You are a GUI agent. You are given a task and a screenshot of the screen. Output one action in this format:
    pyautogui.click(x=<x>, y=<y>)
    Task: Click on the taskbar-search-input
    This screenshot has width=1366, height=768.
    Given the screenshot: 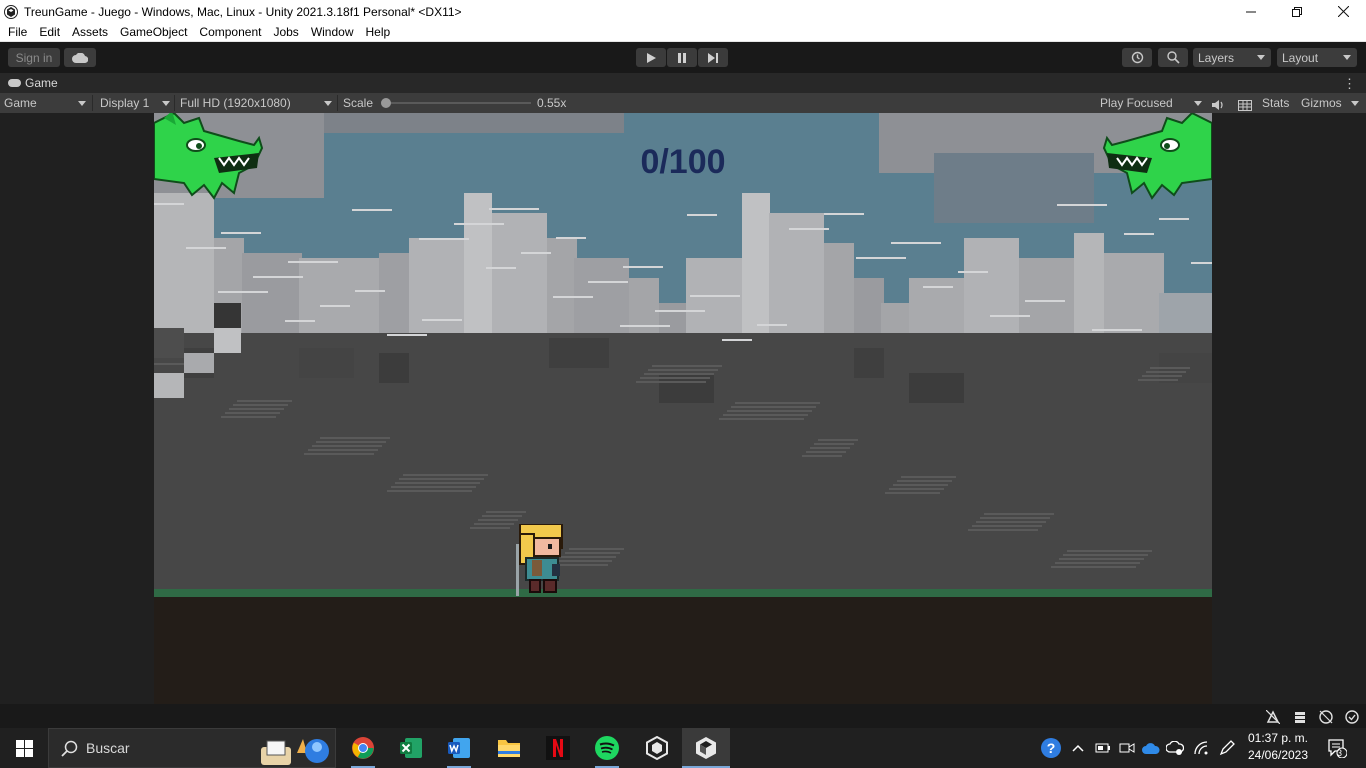 What is the action you would take?
    pyautogui.click(x=166, y=748)
    